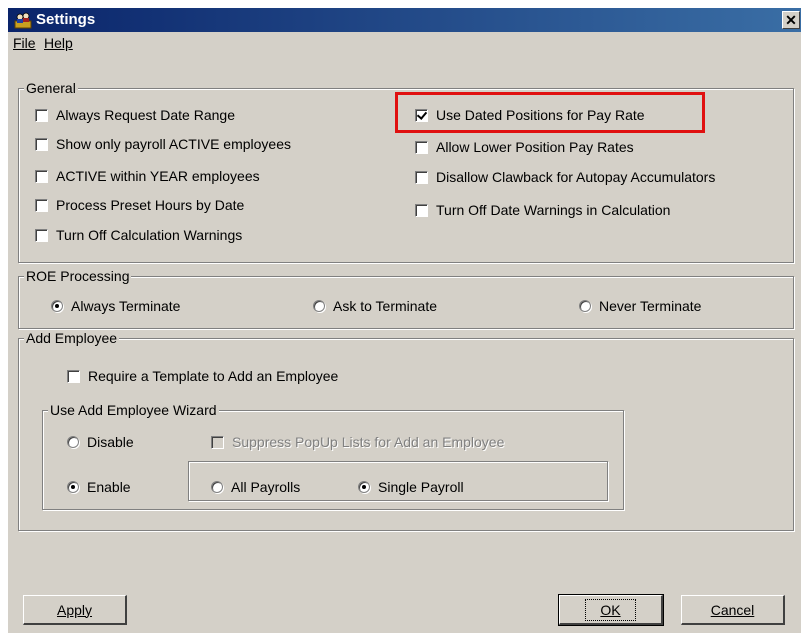 The image size is (801, 633). I want to click on option-label: Show only payroll ACTIVE employees, so click(173, 144).